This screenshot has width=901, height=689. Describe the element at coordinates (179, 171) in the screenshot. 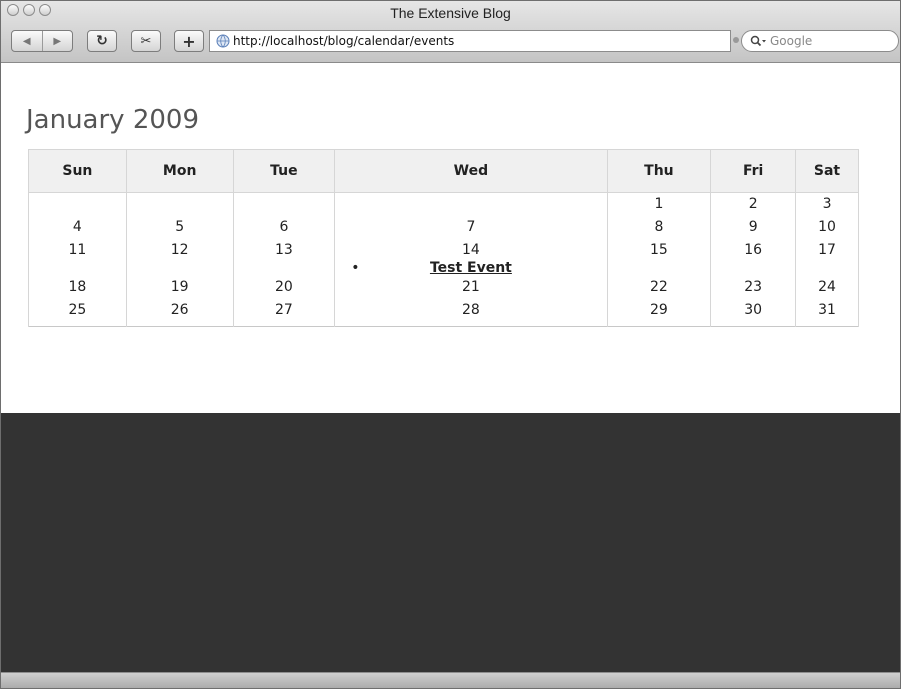

I see `day-header: Mon` at that location.